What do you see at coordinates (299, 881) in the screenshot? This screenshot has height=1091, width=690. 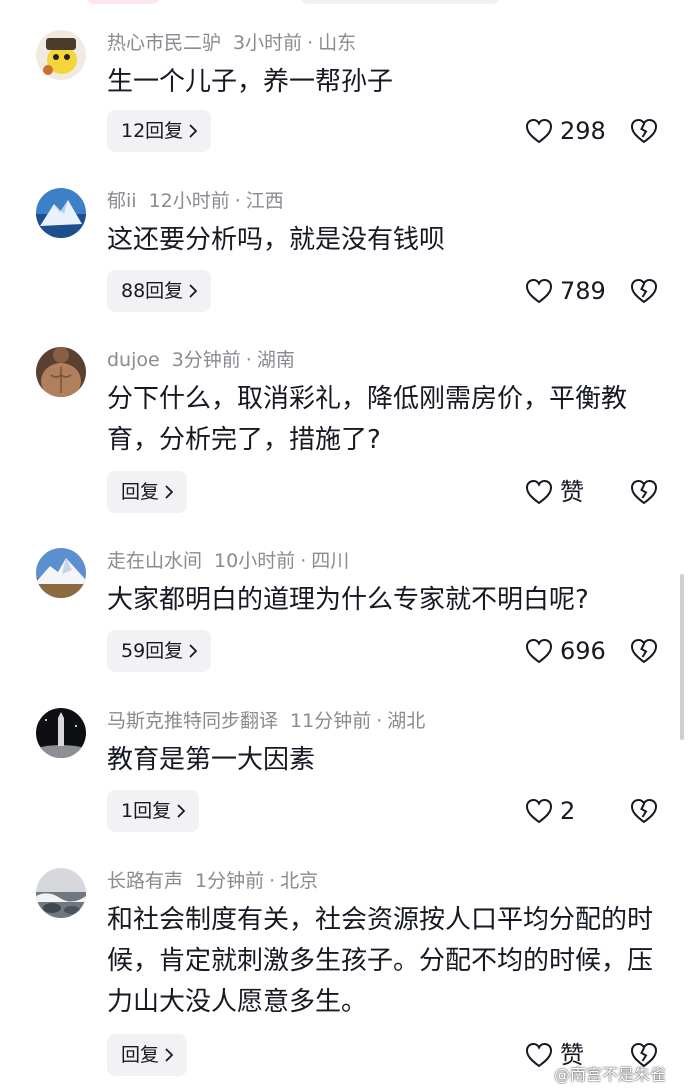 I see `location: 北京` at bounding box center [299, 881].